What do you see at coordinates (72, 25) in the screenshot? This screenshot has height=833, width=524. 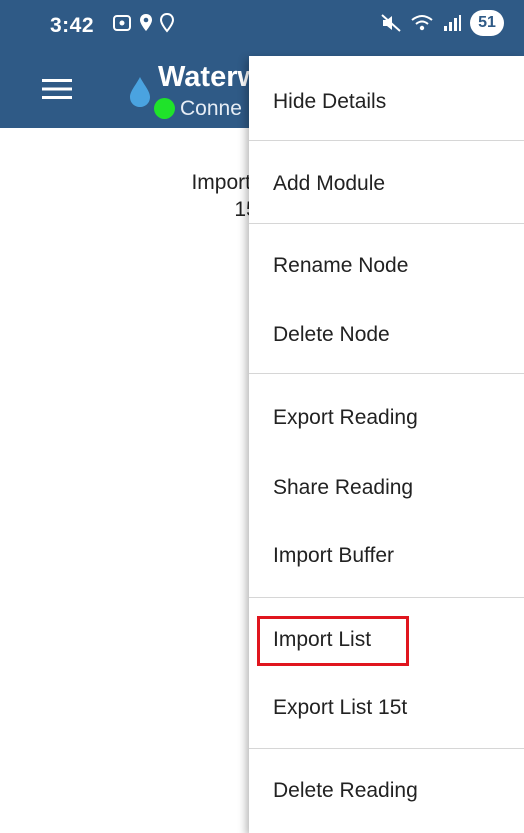 I see `status-time: 3:42` at bounding box center [72, 25].